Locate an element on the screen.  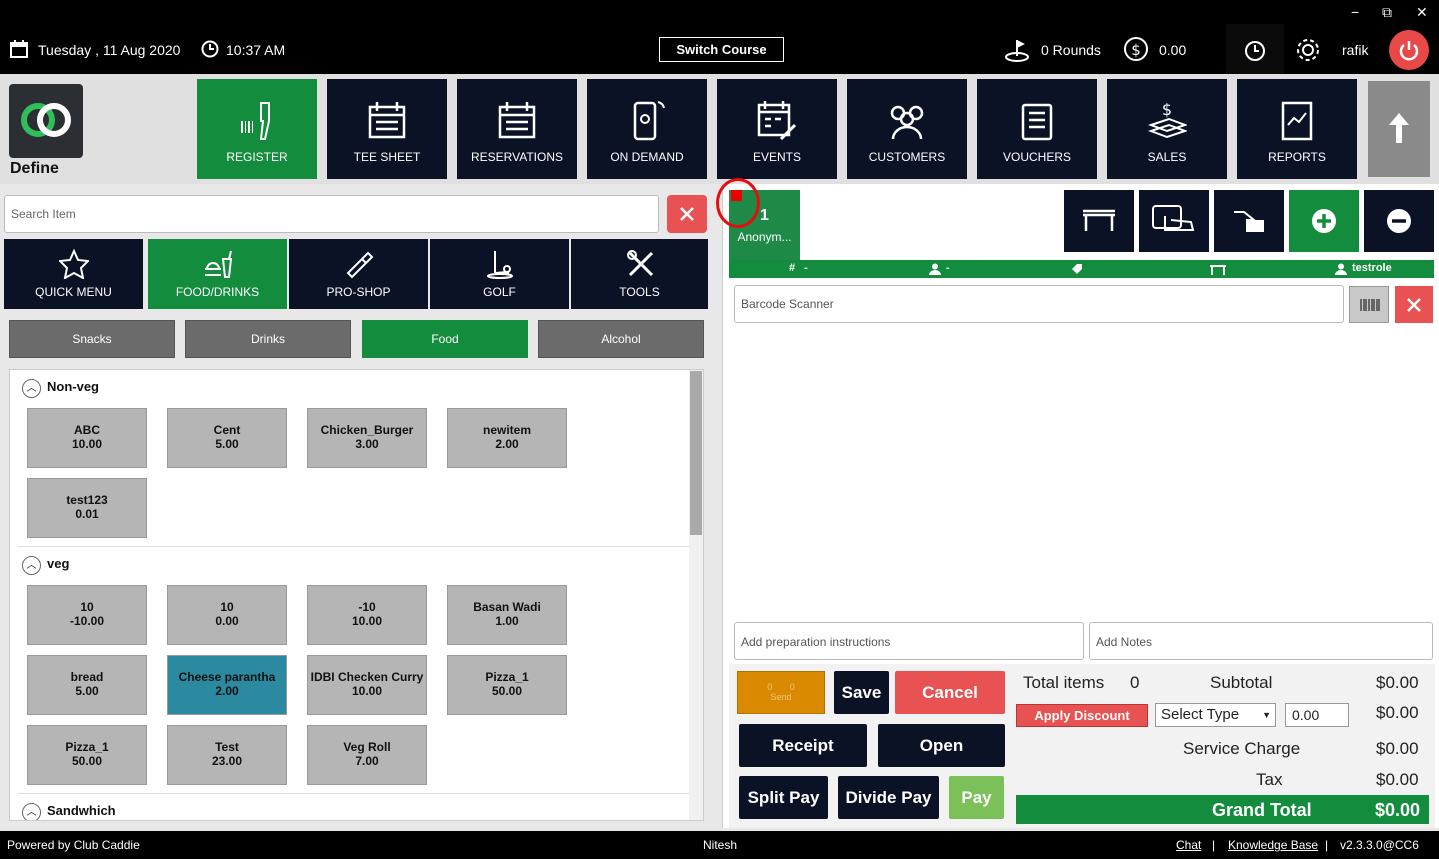
pay-button: Pay is located at coordinates (976, 797).